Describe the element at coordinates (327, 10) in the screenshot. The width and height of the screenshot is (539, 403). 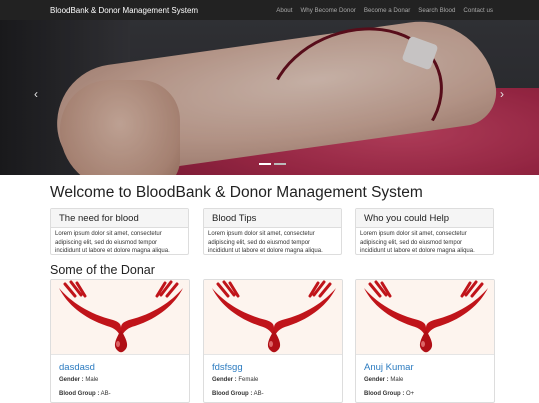
I see `nav-why-become-donor: Why Become Donor` at that location.